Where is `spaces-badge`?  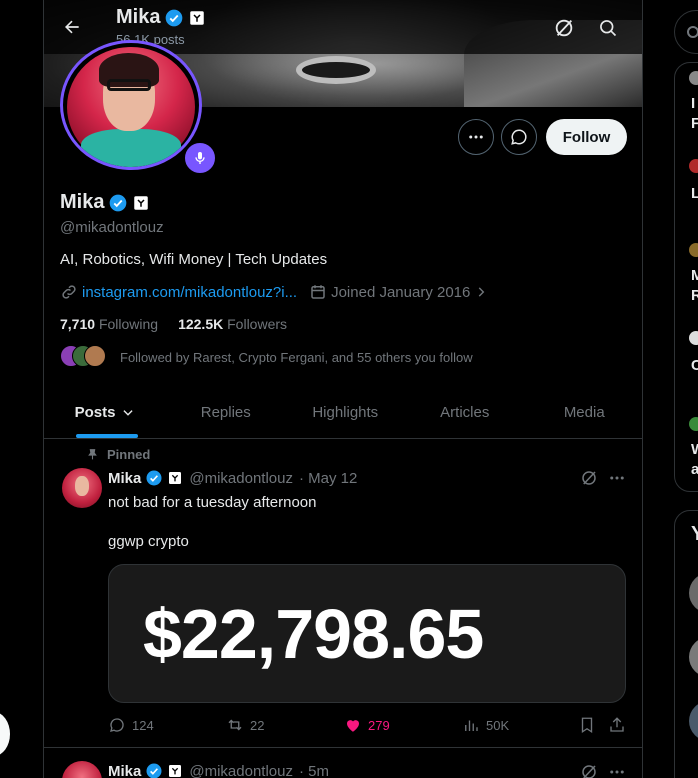
spaces-badge is located at coordinates (200, 158).